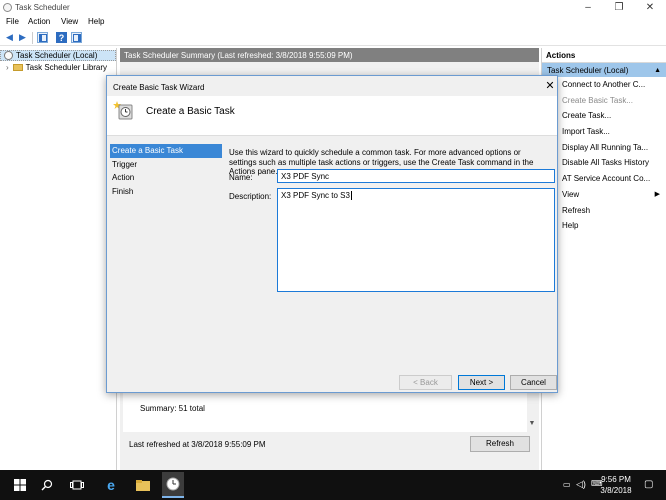 This screenshot has height=500, width=666. What do you see at coordinates (159, 87) in the screenshot?
I see `dialog-title: Create Basic Task Wizard` at bounding box center [159, 87].